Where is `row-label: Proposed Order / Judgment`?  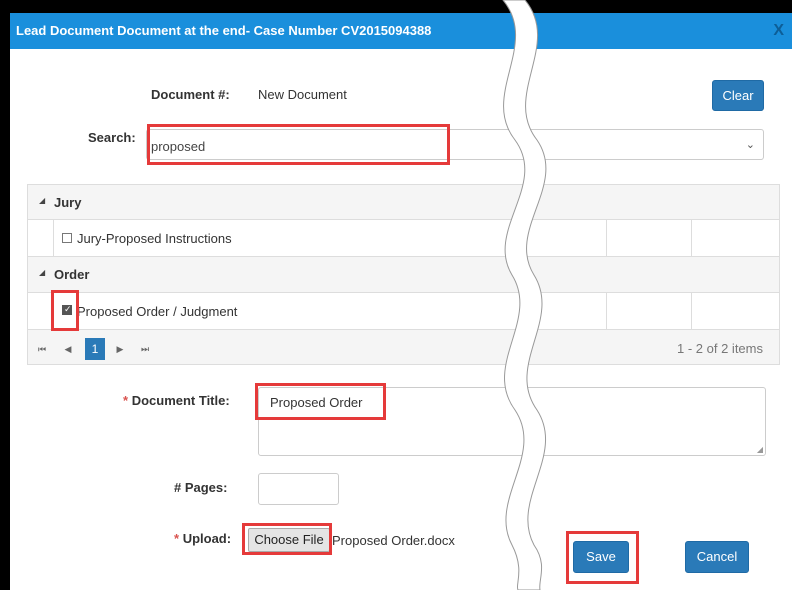
row-label: Proposed Order / Judgment is located at coordinates (157, 311).